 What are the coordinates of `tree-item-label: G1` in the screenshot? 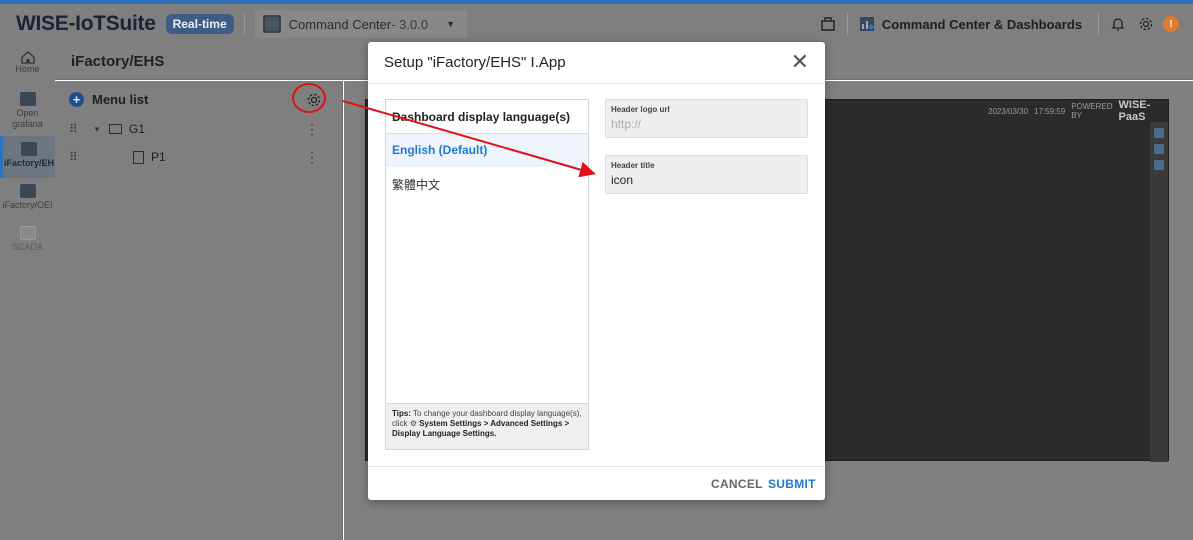 It's located at (136, 129).